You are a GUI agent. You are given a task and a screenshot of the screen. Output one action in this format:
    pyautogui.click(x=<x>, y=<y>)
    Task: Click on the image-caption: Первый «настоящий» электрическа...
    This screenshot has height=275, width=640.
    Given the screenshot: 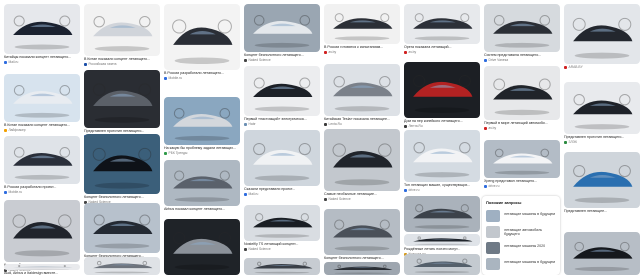 What is the action you would take?
    pyautogui.click(x=282, y=119)
    